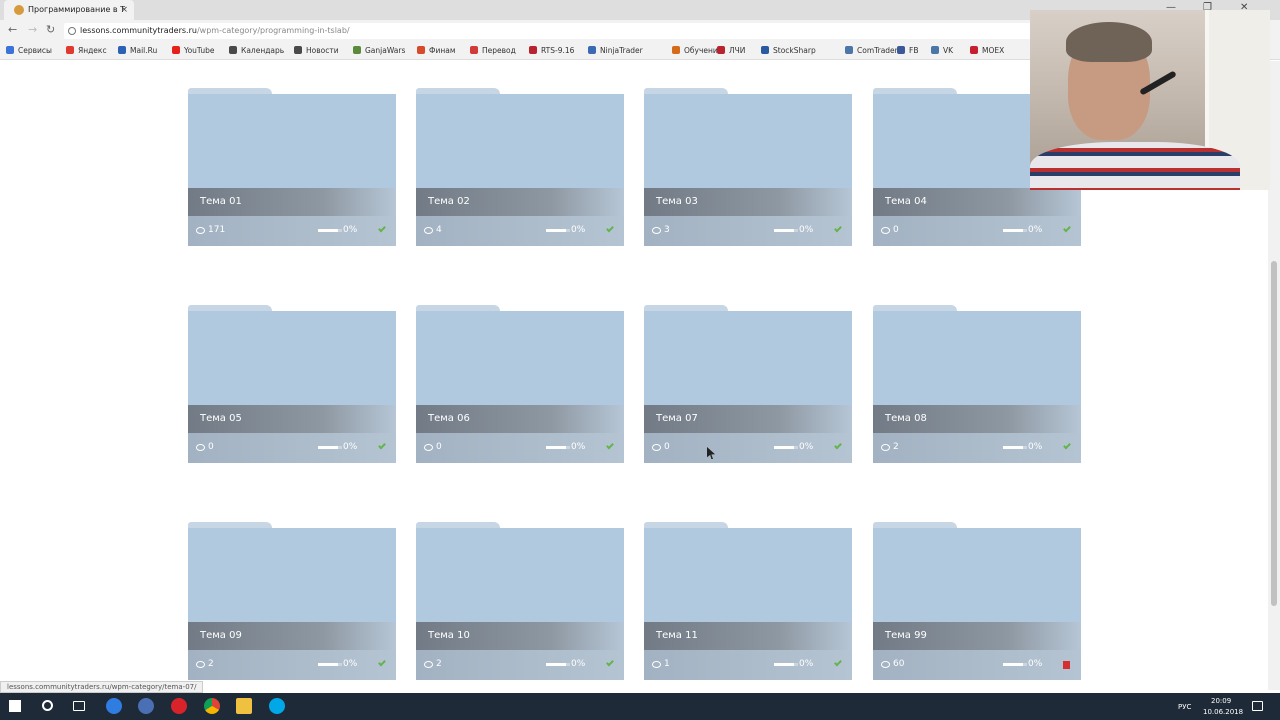 The image size is (1280, 720). What do you see at coordinates (146, 706) in the screenshot?
I see `vpn-app-icon` at bounding box center [146, 706].